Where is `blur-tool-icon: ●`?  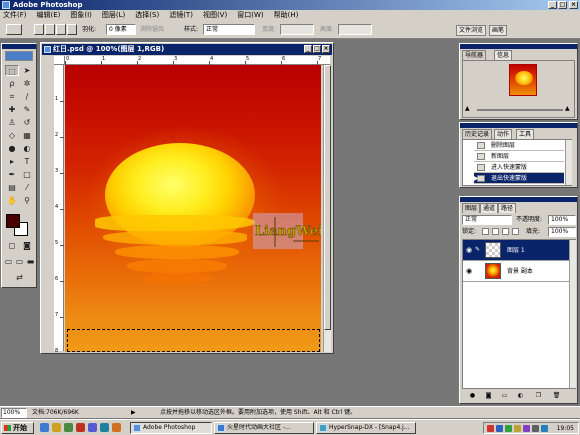 blur-tool-icon: ● is located at coordinates (12, 148).